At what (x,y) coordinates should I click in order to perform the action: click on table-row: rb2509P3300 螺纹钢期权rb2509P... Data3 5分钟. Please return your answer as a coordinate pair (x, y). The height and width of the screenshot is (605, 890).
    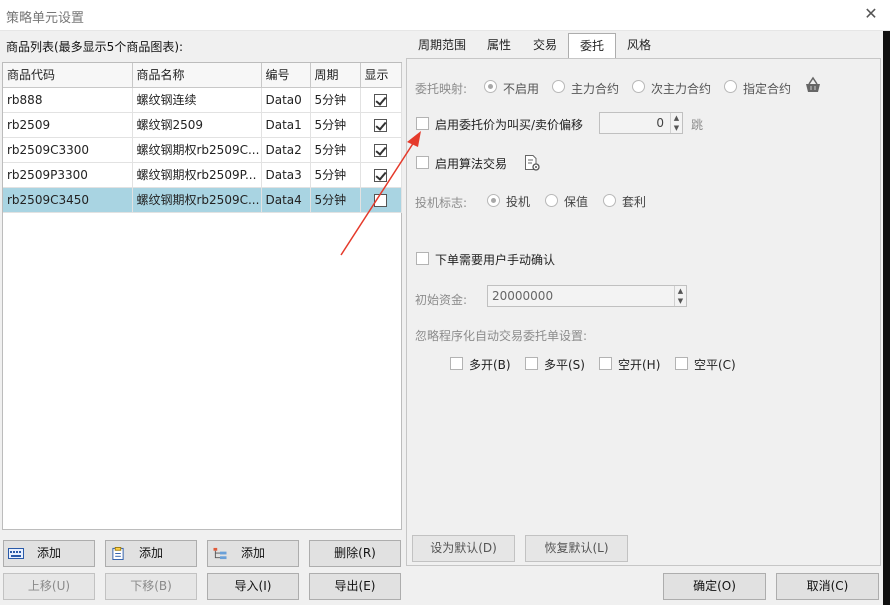
    Looking at the image, I should click on (202, 175).